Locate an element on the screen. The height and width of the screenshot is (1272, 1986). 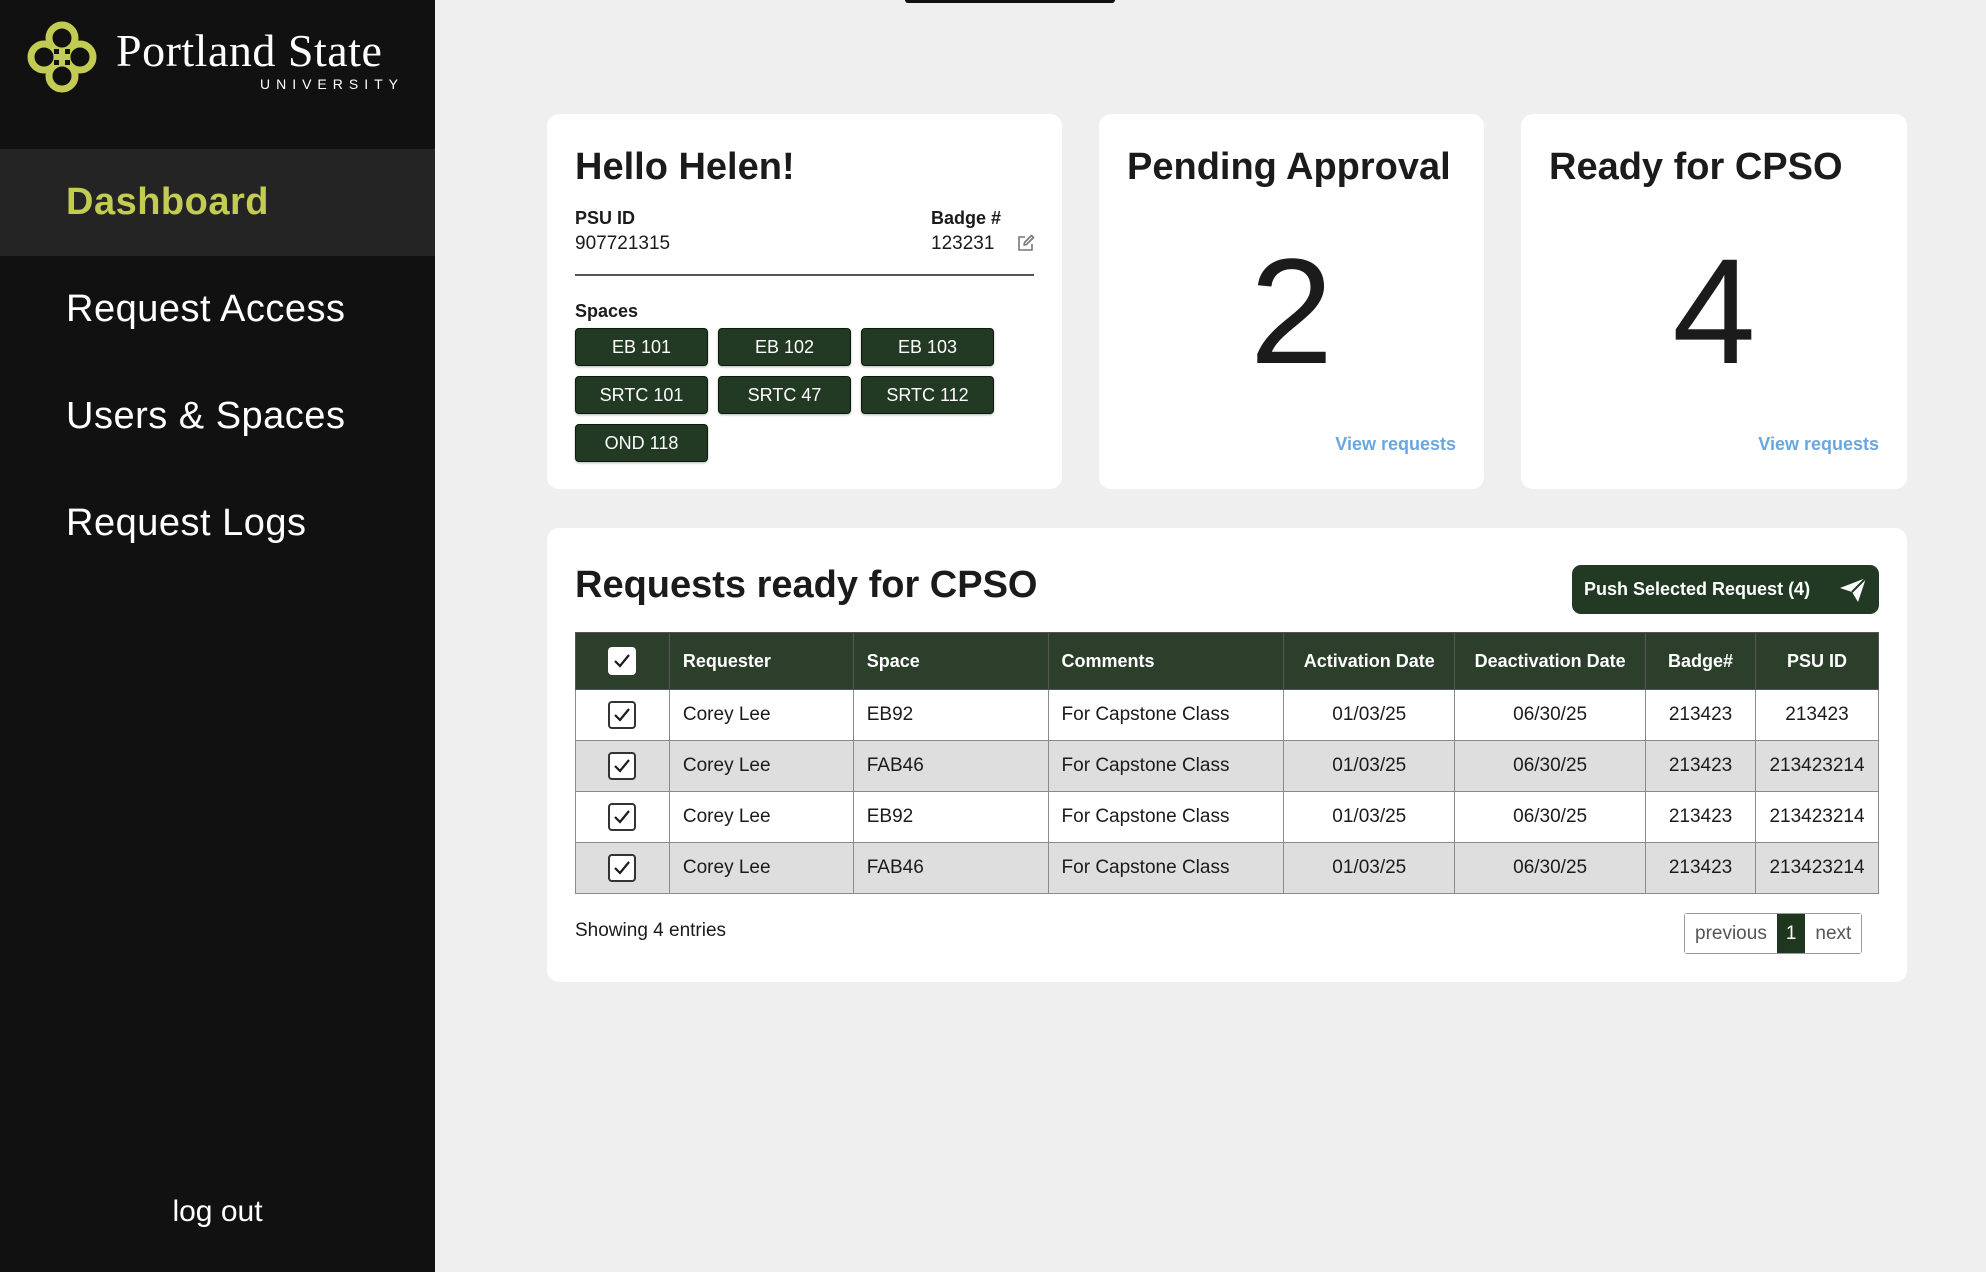
pending-approval-card: Pending Approval 2 View requests is located at coordinates (1291, 301).